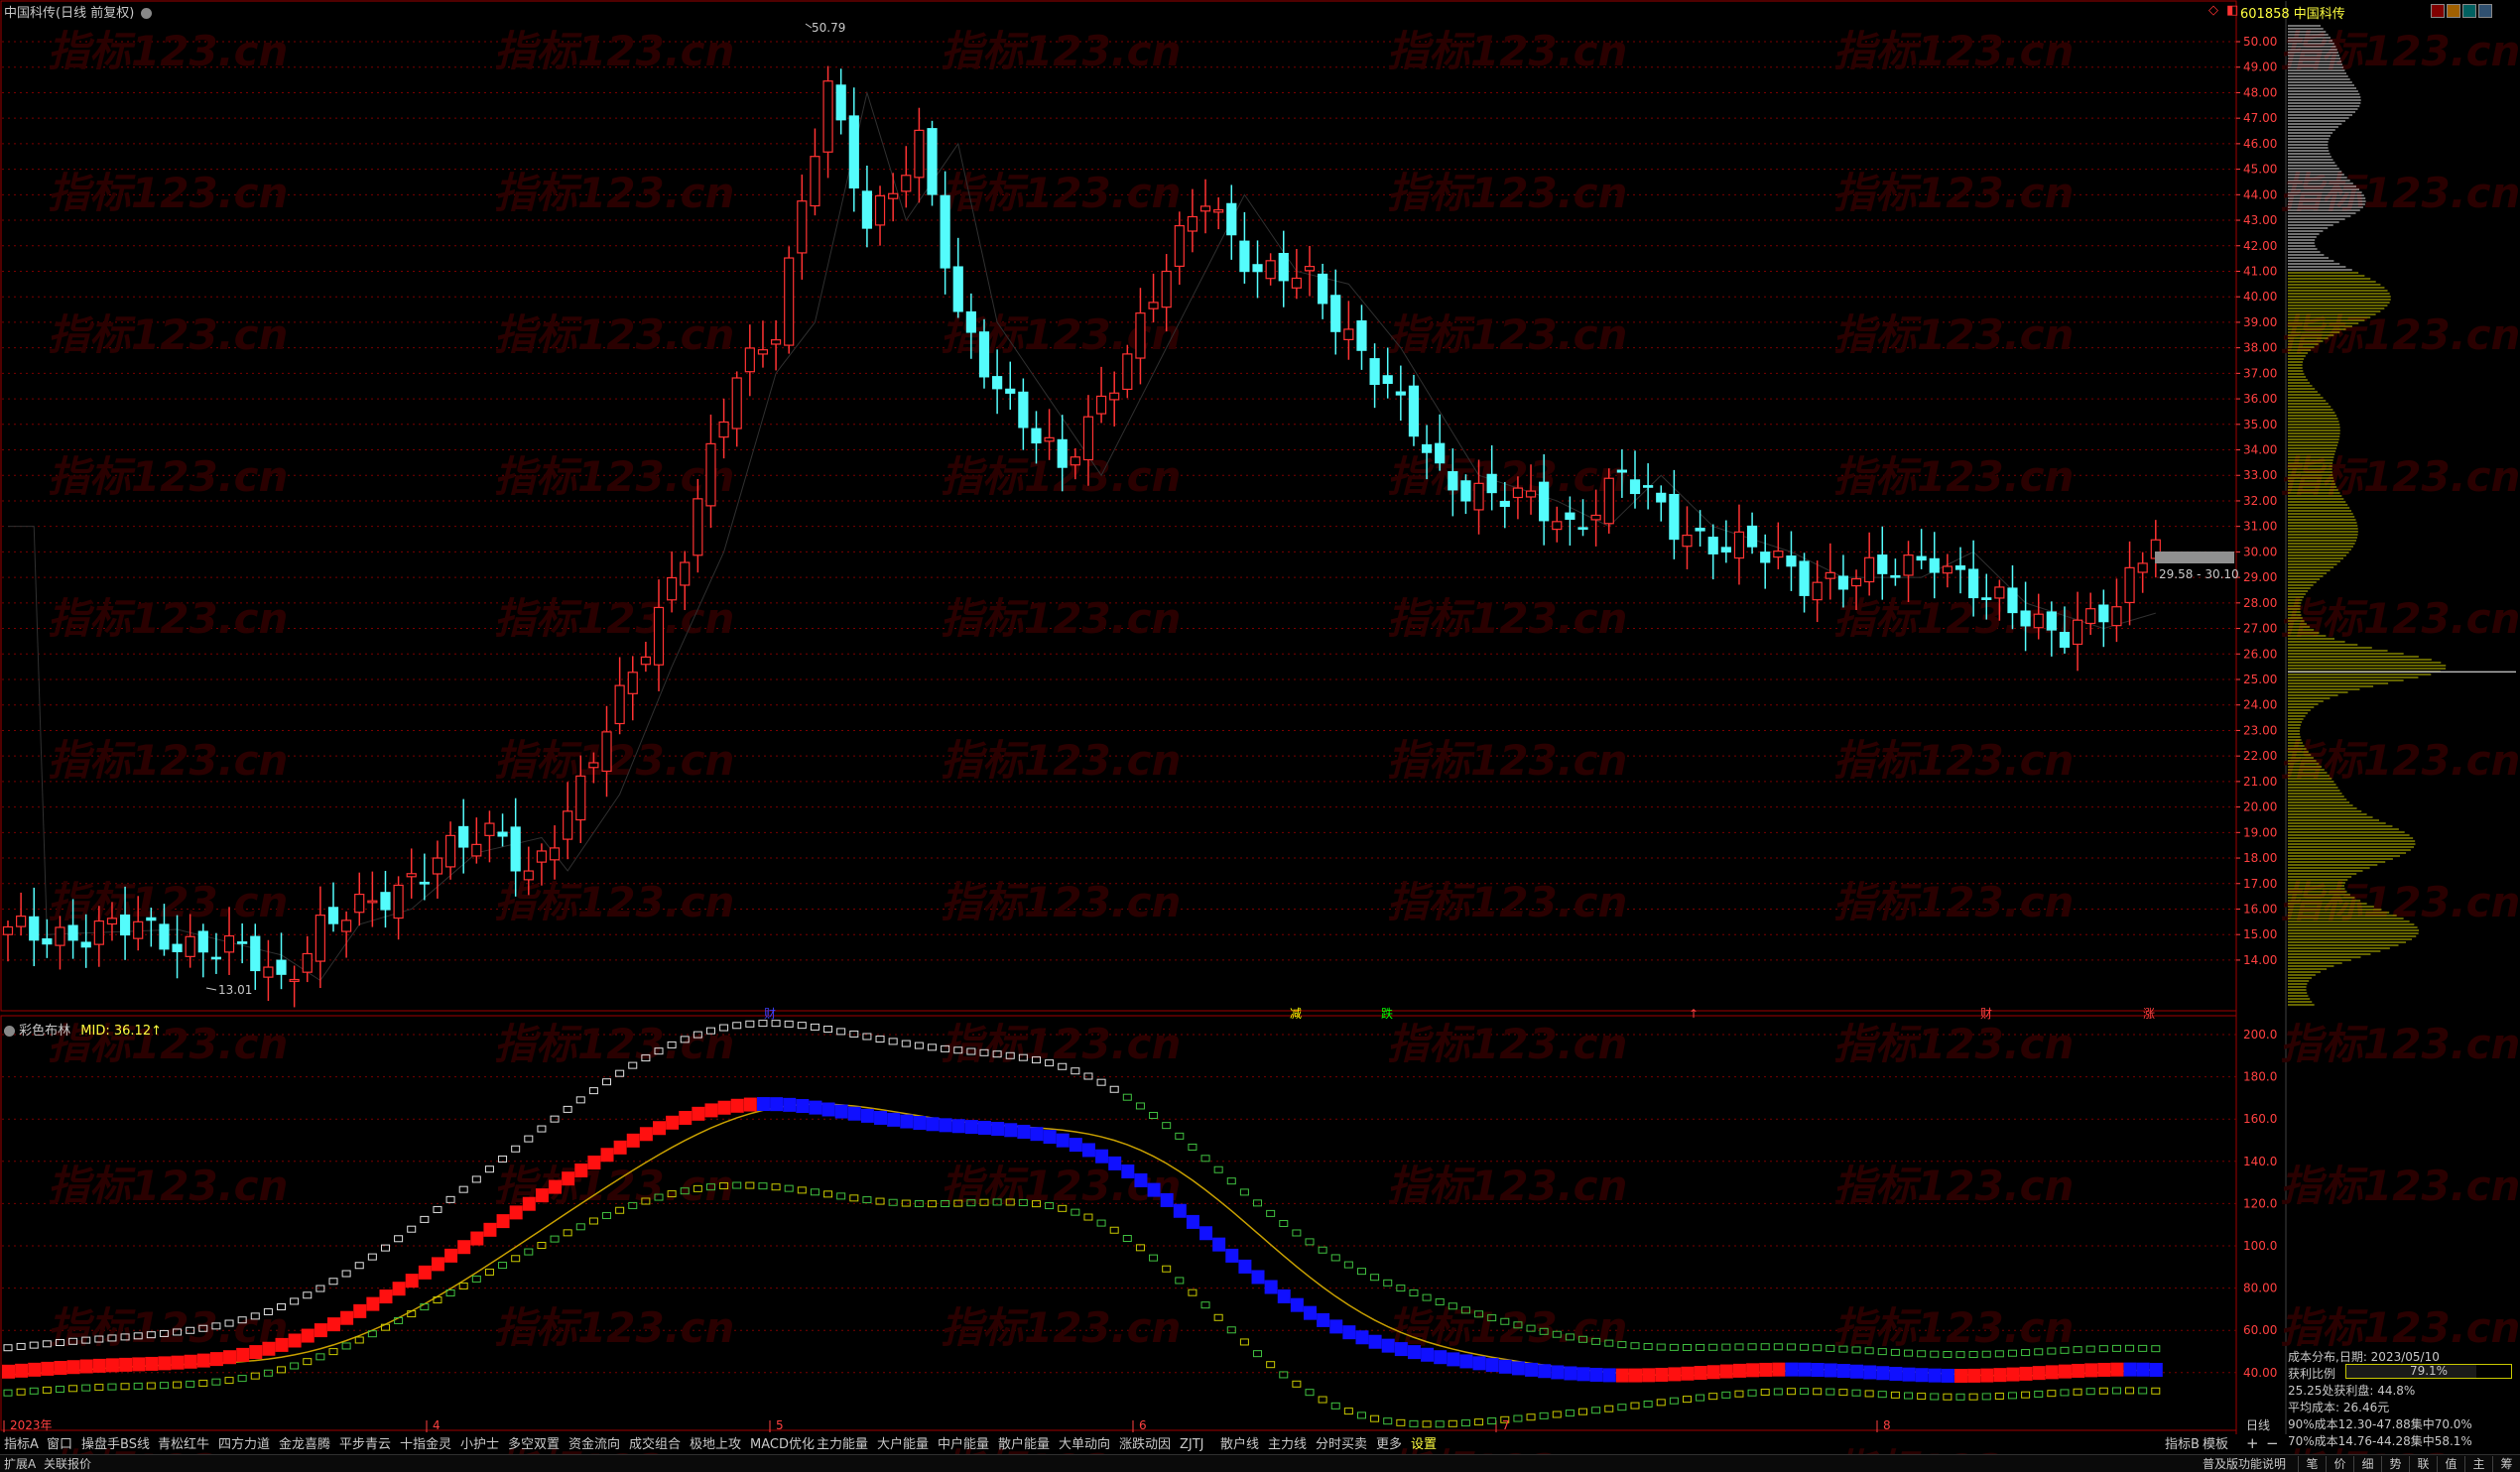  I want to click on diamond-icon: ◇, so click(2213, 10).